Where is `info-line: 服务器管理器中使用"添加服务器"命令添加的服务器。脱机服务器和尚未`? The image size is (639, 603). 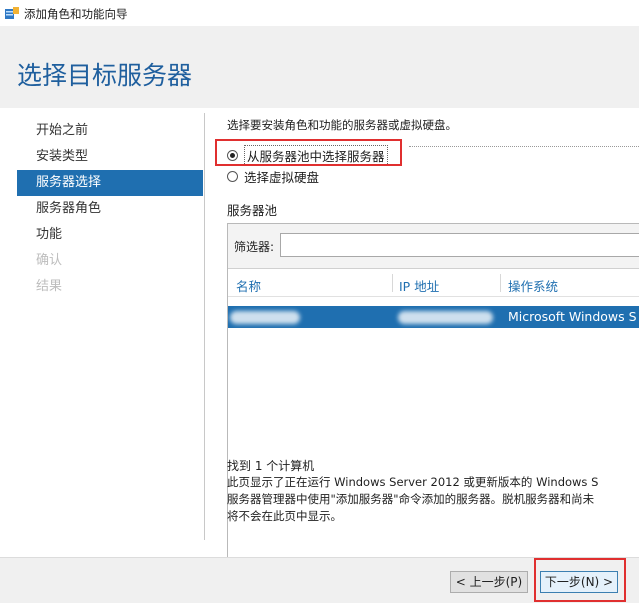 info-line: 服务器管理器中使用"添加服务器"命令添加的服务器。脱机服务器和尚未 is located at coordinates (411, 499).